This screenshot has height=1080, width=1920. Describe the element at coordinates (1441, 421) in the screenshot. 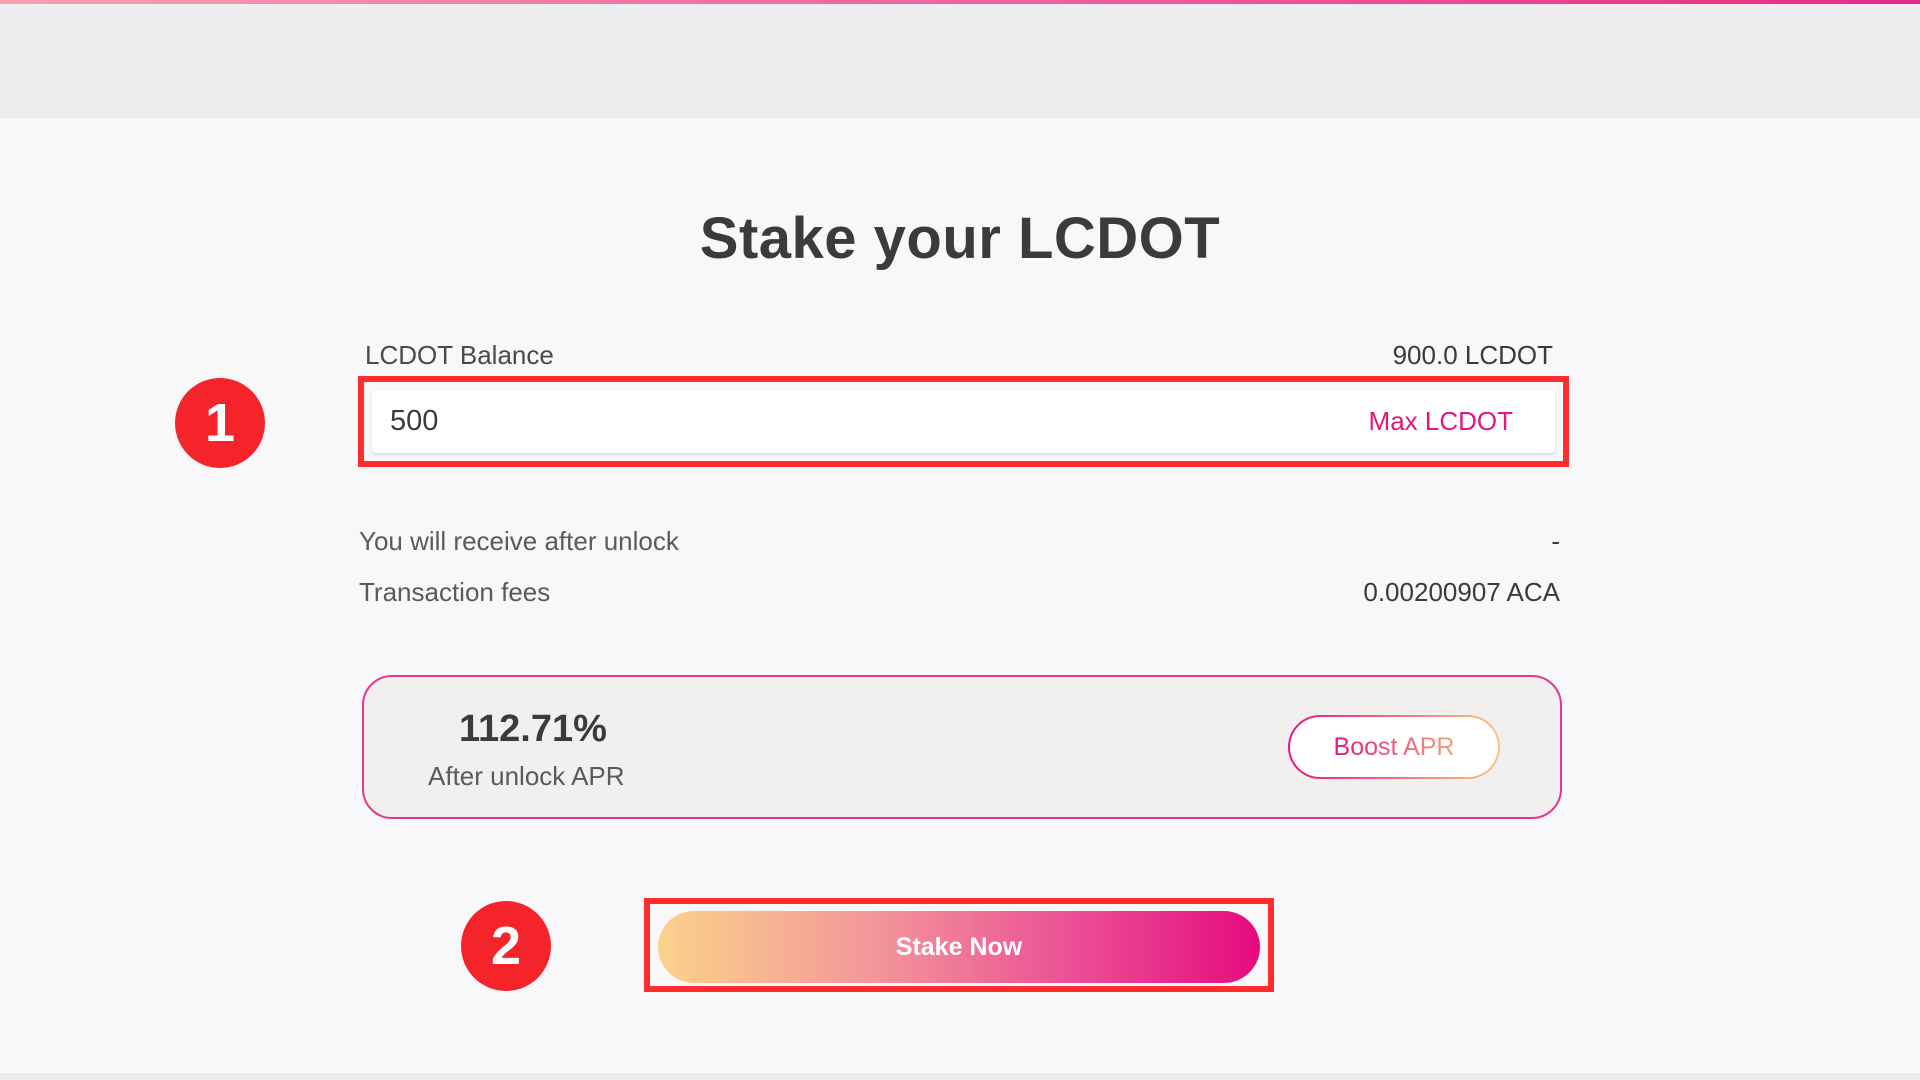

I see `max-lcdot-button: Max LCDOT` at that location.